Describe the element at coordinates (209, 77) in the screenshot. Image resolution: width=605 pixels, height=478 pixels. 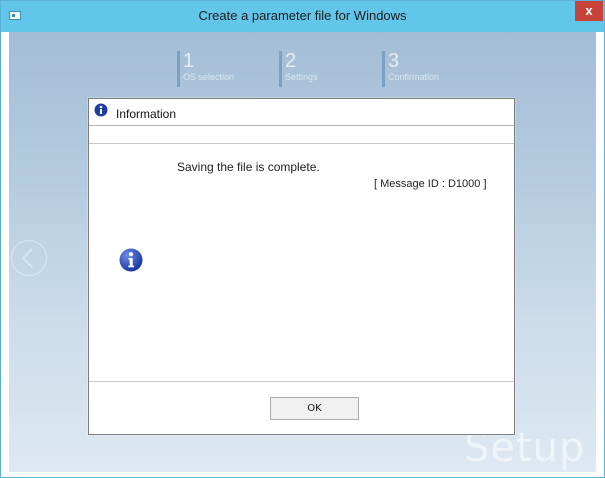
I see `step-label: OS selection` at that location.